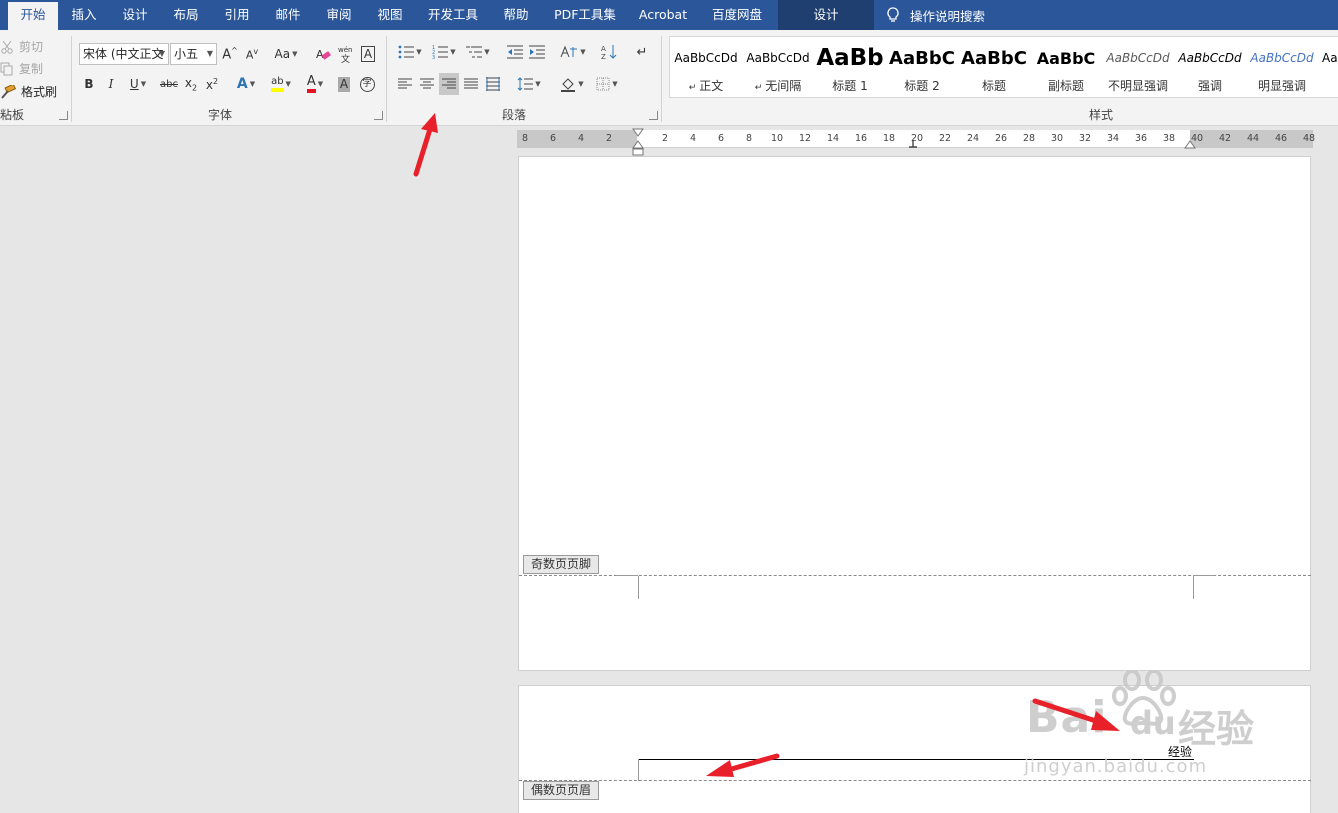 The height and width of the screenshot is (813, 1338). Describe the element at coordinates (585, 15) in the screenshot. I see `tab-pdf-tools: PDF工具集` at that location.